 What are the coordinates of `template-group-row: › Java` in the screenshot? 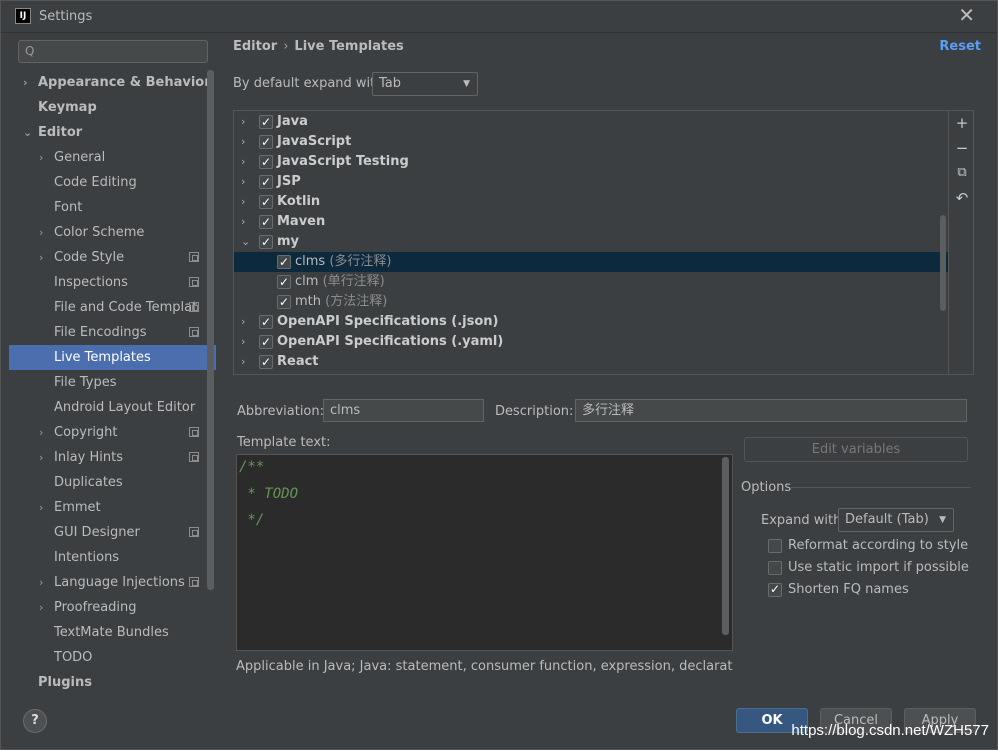 It's located at (591, 122).